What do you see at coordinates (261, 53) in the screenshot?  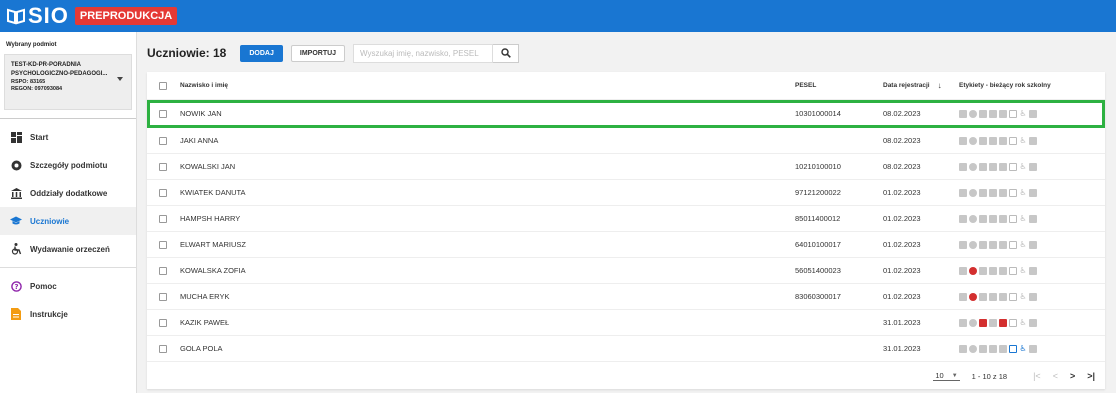 I see `add-student-button: DODAJ` at bounding box center [261, 53].